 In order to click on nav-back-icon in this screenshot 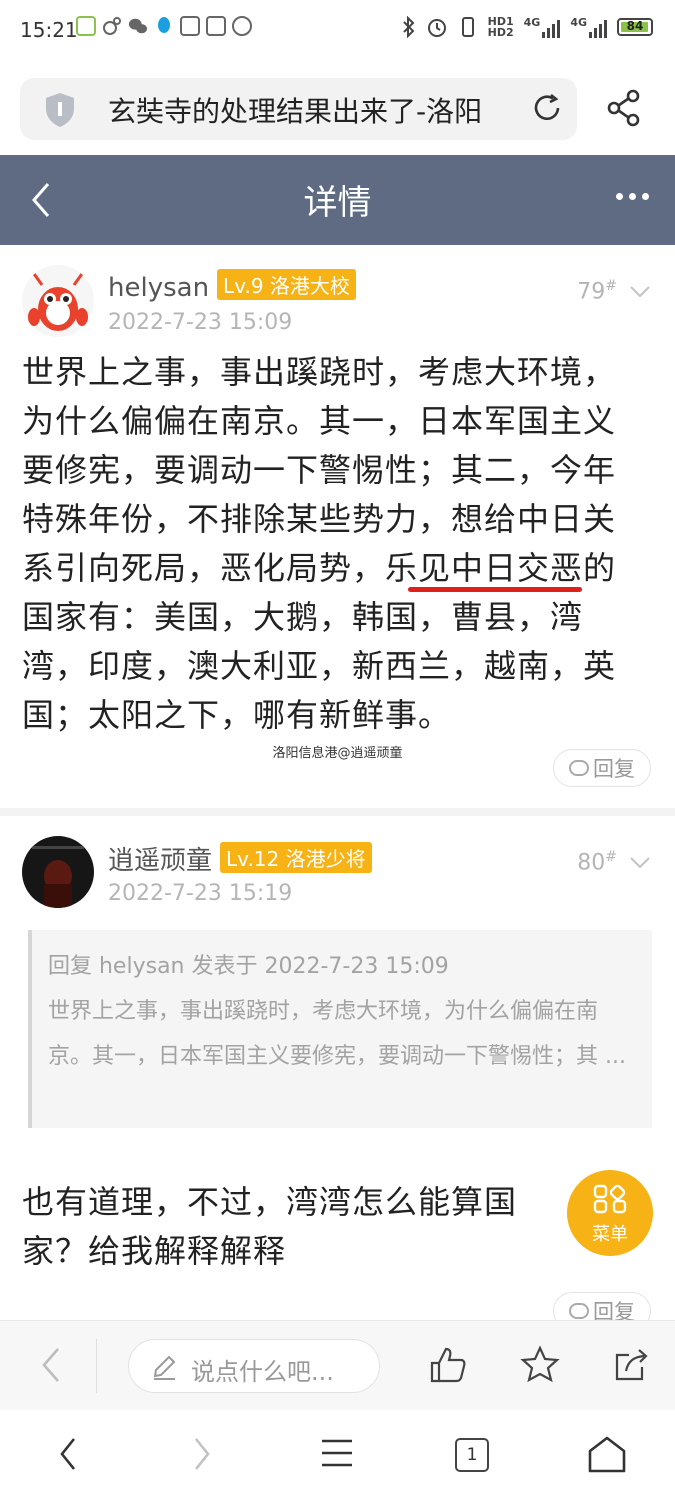, I will do `click(68, 1454)`.